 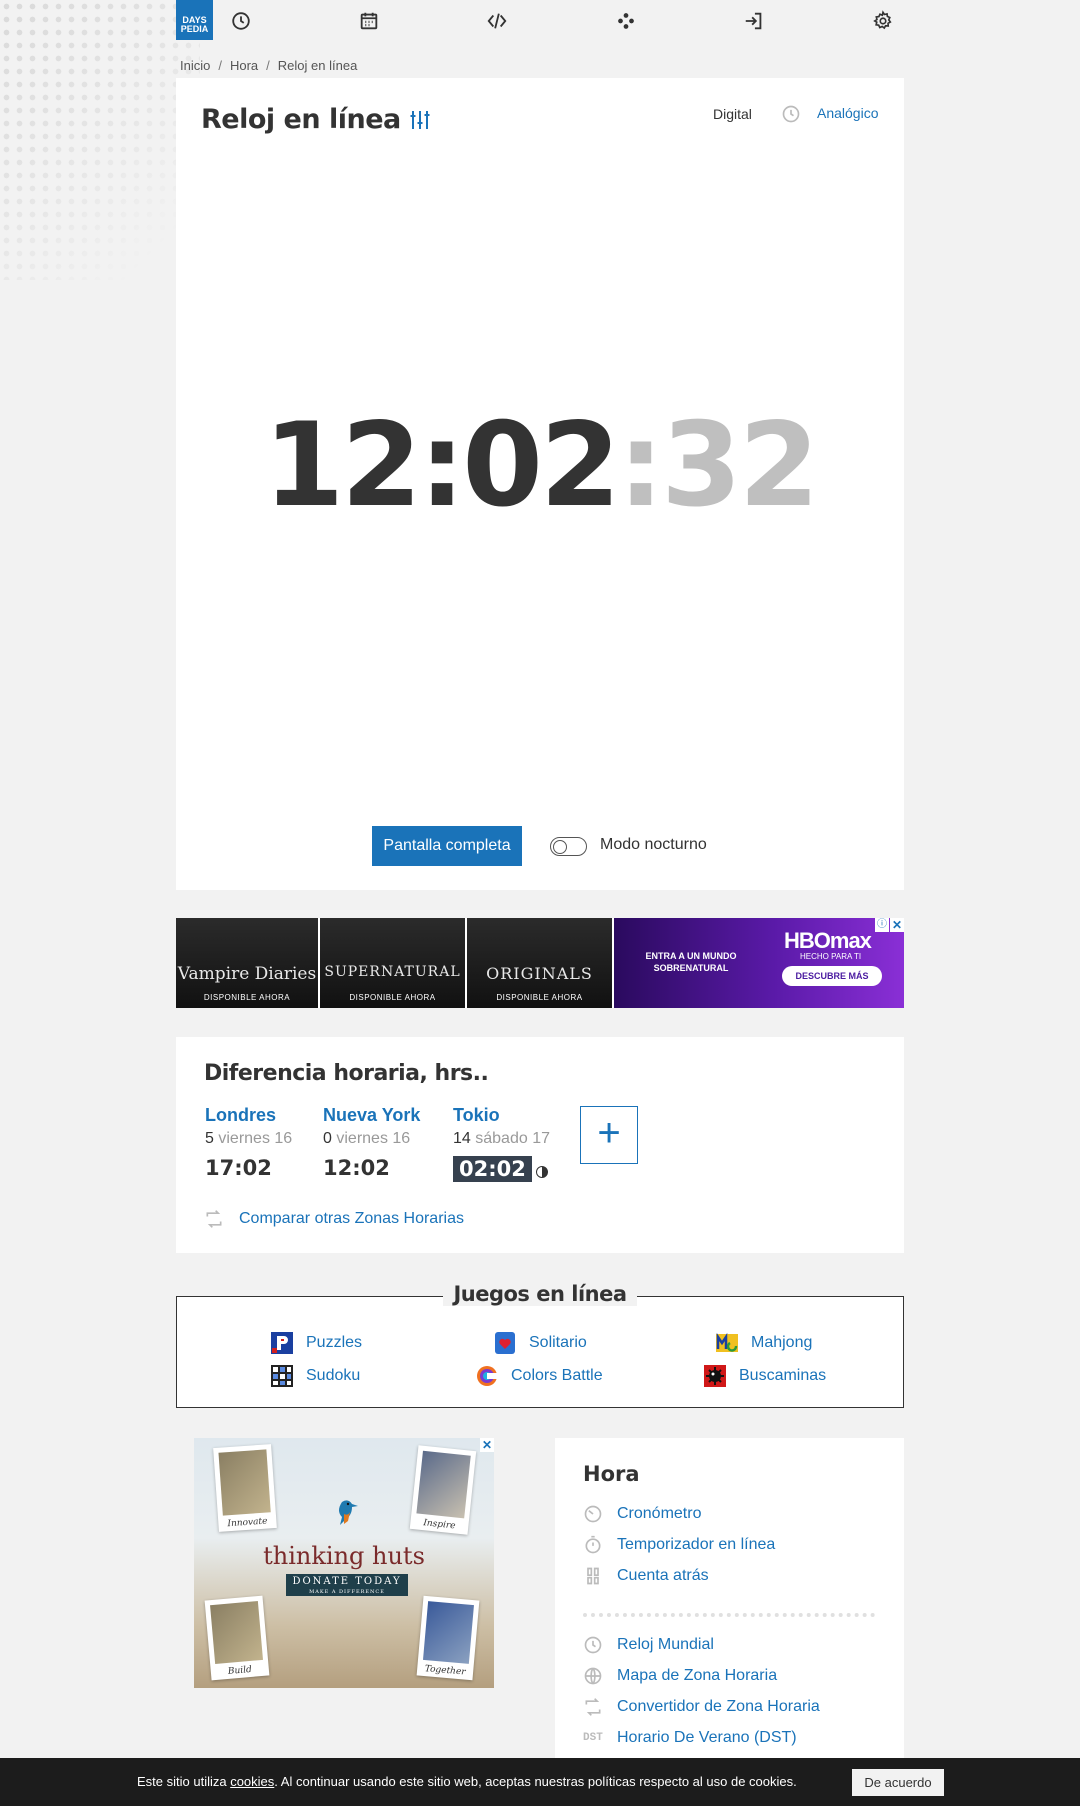 I want to click on breadcrumb-item-current: Reloj en línea, so click(x=317, y=65).